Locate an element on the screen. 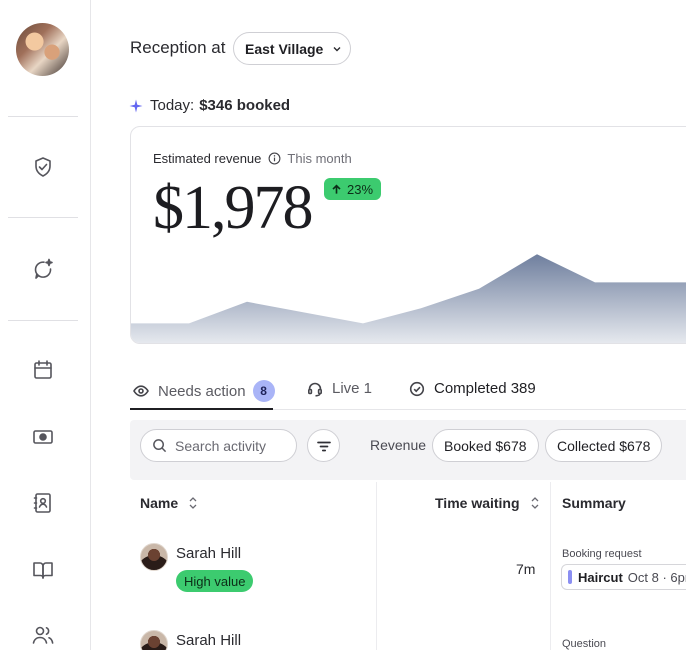  summary-type: Booking request is located at coordinates (602, 554).